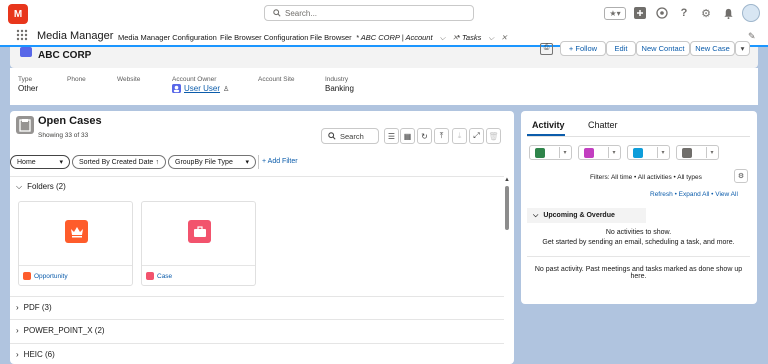 This screenshot has height=364, width=768. What do you see at coordinates (726, 194) in the screenshot?
I see `view-all-link: View All` at bounding box center [726, 194].